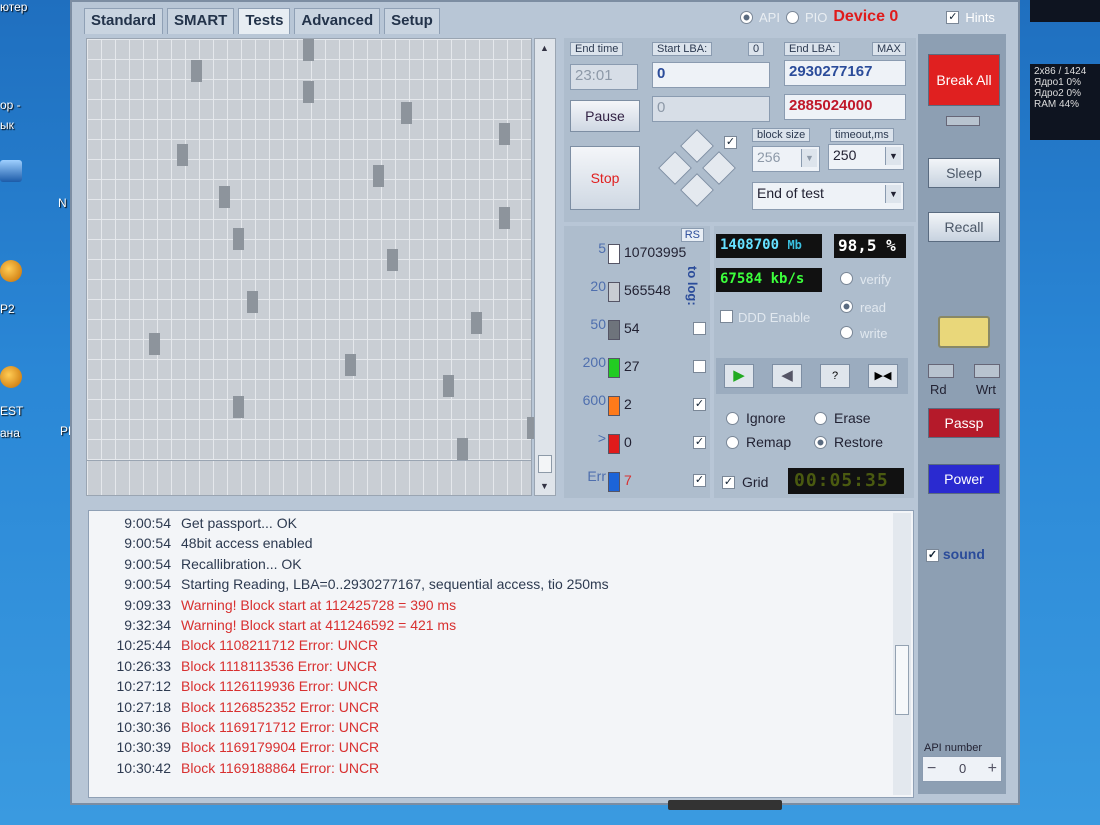 The image size is (1100, 825). What do you see at coordinates (545, 267) in the screenshot?
I see `map-scrollbar: ▲ ▼` at bounding box center [545, 267].